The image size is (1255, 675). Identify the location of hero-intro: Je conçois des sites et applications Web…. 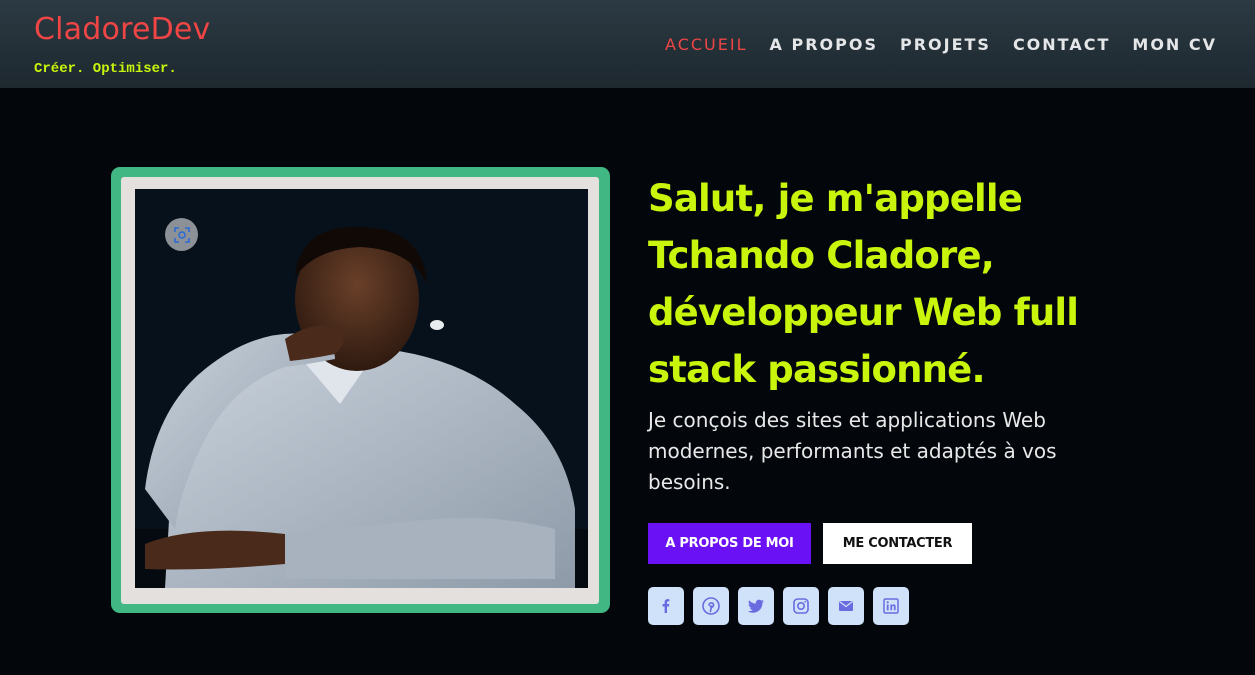
(852, 451).